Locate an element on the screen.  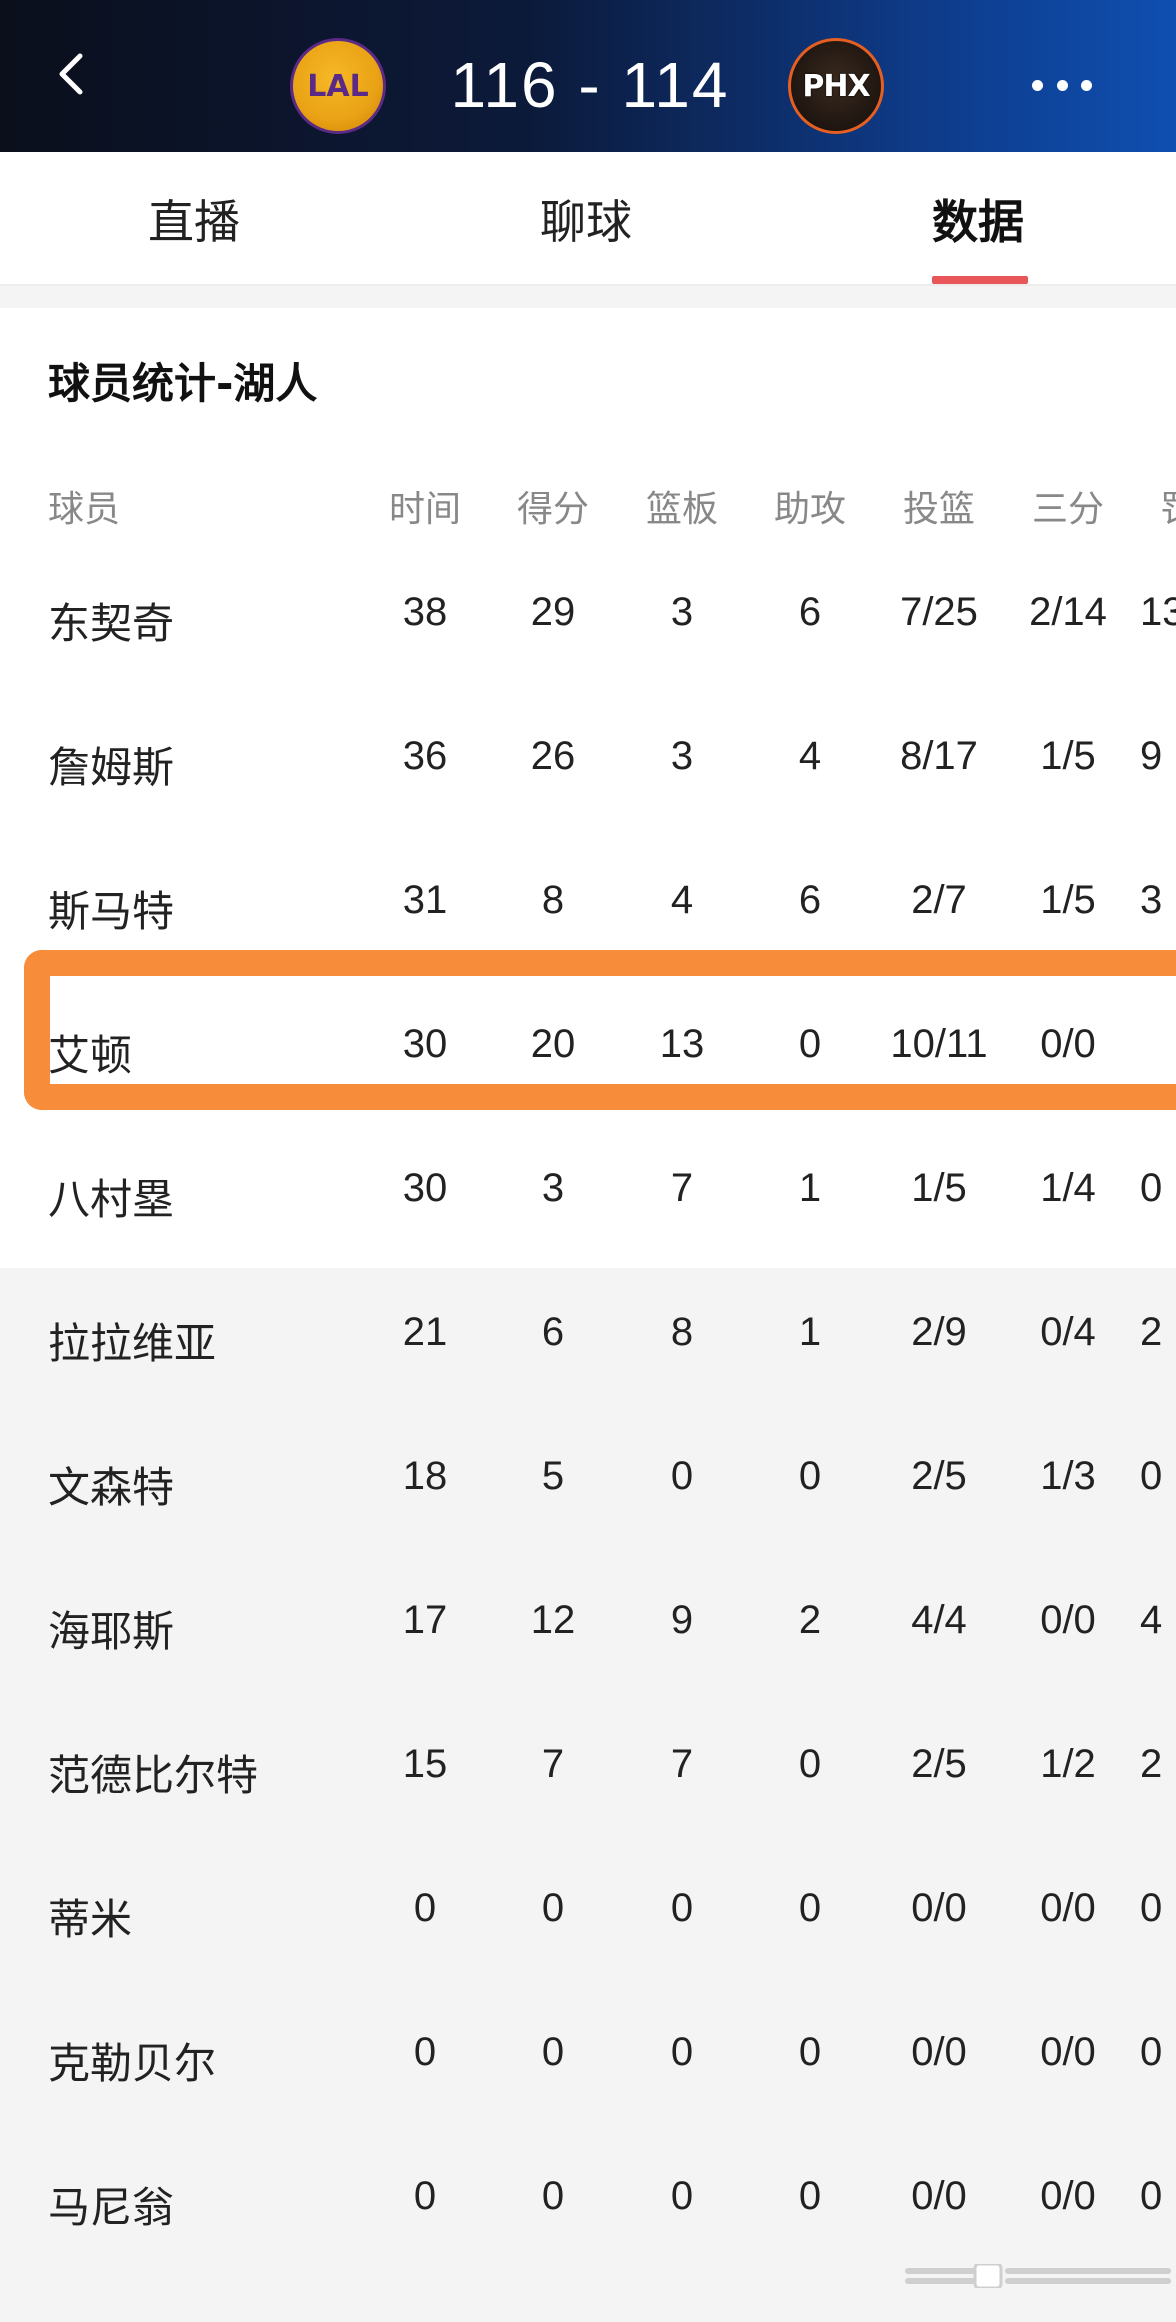
col-header-reb: 篮板 is located at coordinates (682, 509).